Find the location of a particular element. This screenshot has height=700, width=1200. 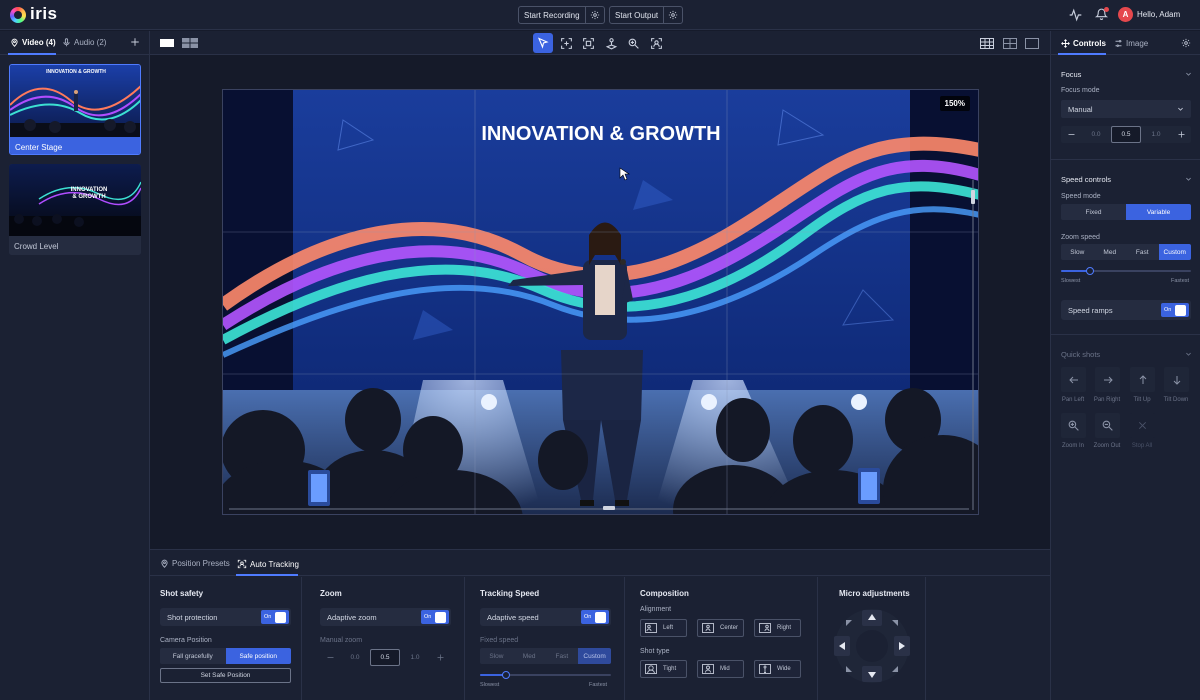

start-recording-button: Start Recording is located at coordinates (552, 15).